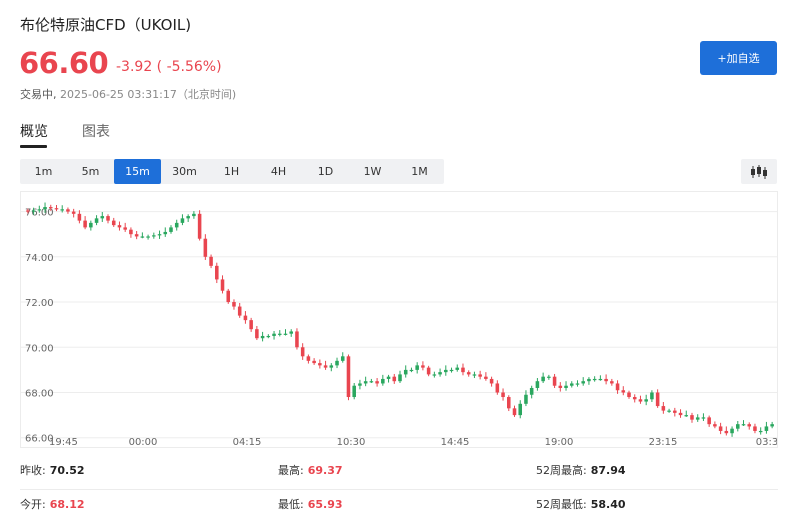 The image size is (800, 521). What do you see at coordinates (399, 476) in the screenshot?
I see `stats-row-1: 昨收: 70.52 最高: 69.37 52周最高: 87.94` at bounding box center [399, 476].